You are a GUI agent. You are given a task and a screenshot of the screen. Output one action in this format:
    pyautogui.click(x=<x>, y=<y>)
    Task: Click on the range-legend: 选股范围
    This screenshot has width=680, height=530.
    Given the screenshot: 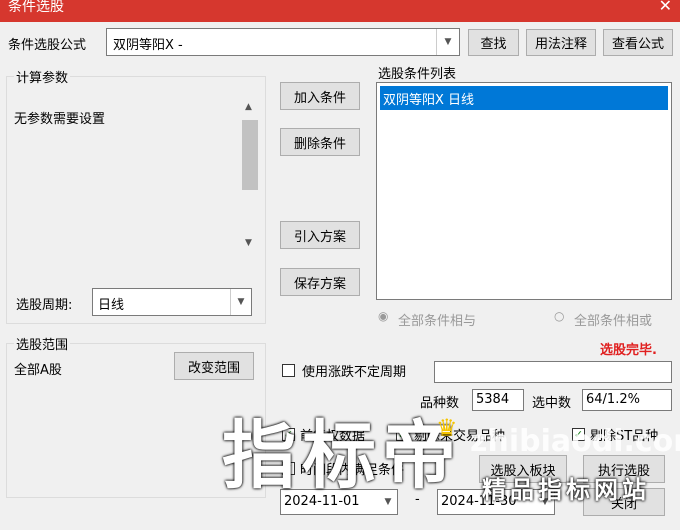 What is the action you would take?
    pyautogui.click(x=42, y=343)
    